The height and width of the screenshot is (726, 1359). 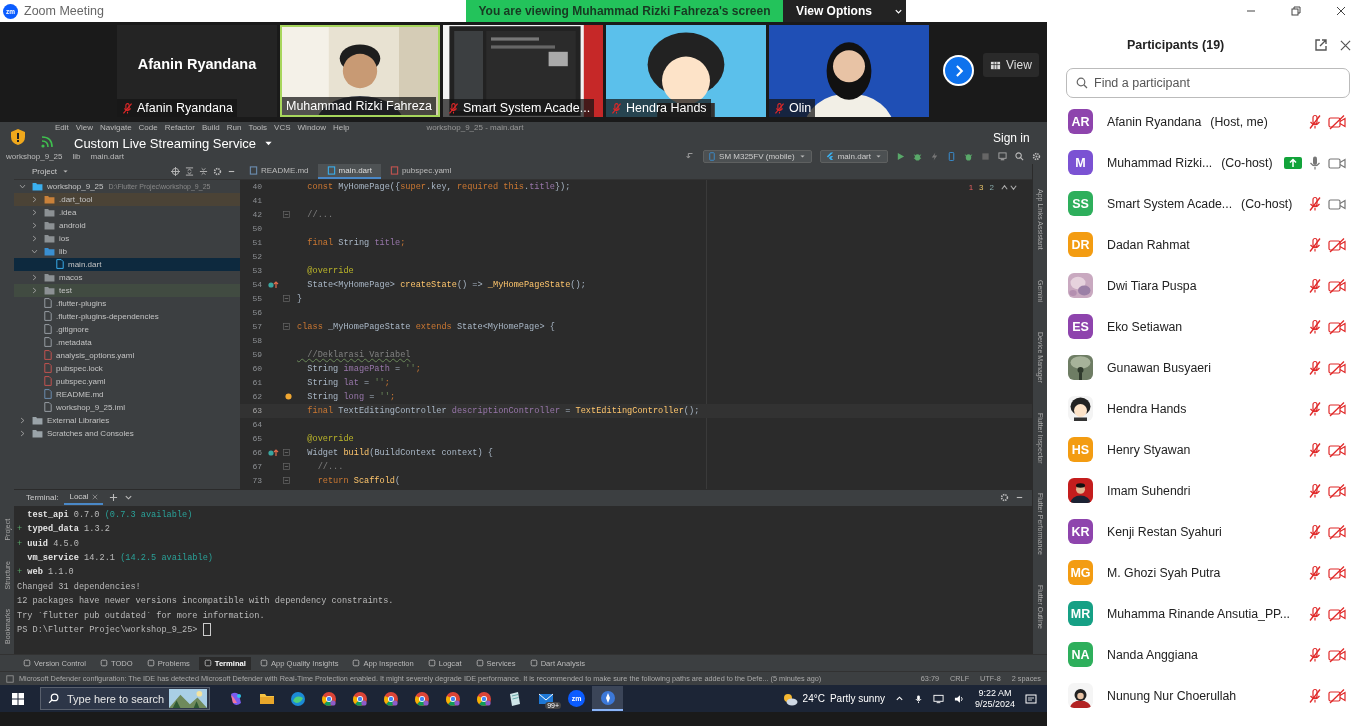 I want to click on menu-item: Help, so click(x=341, y=127).